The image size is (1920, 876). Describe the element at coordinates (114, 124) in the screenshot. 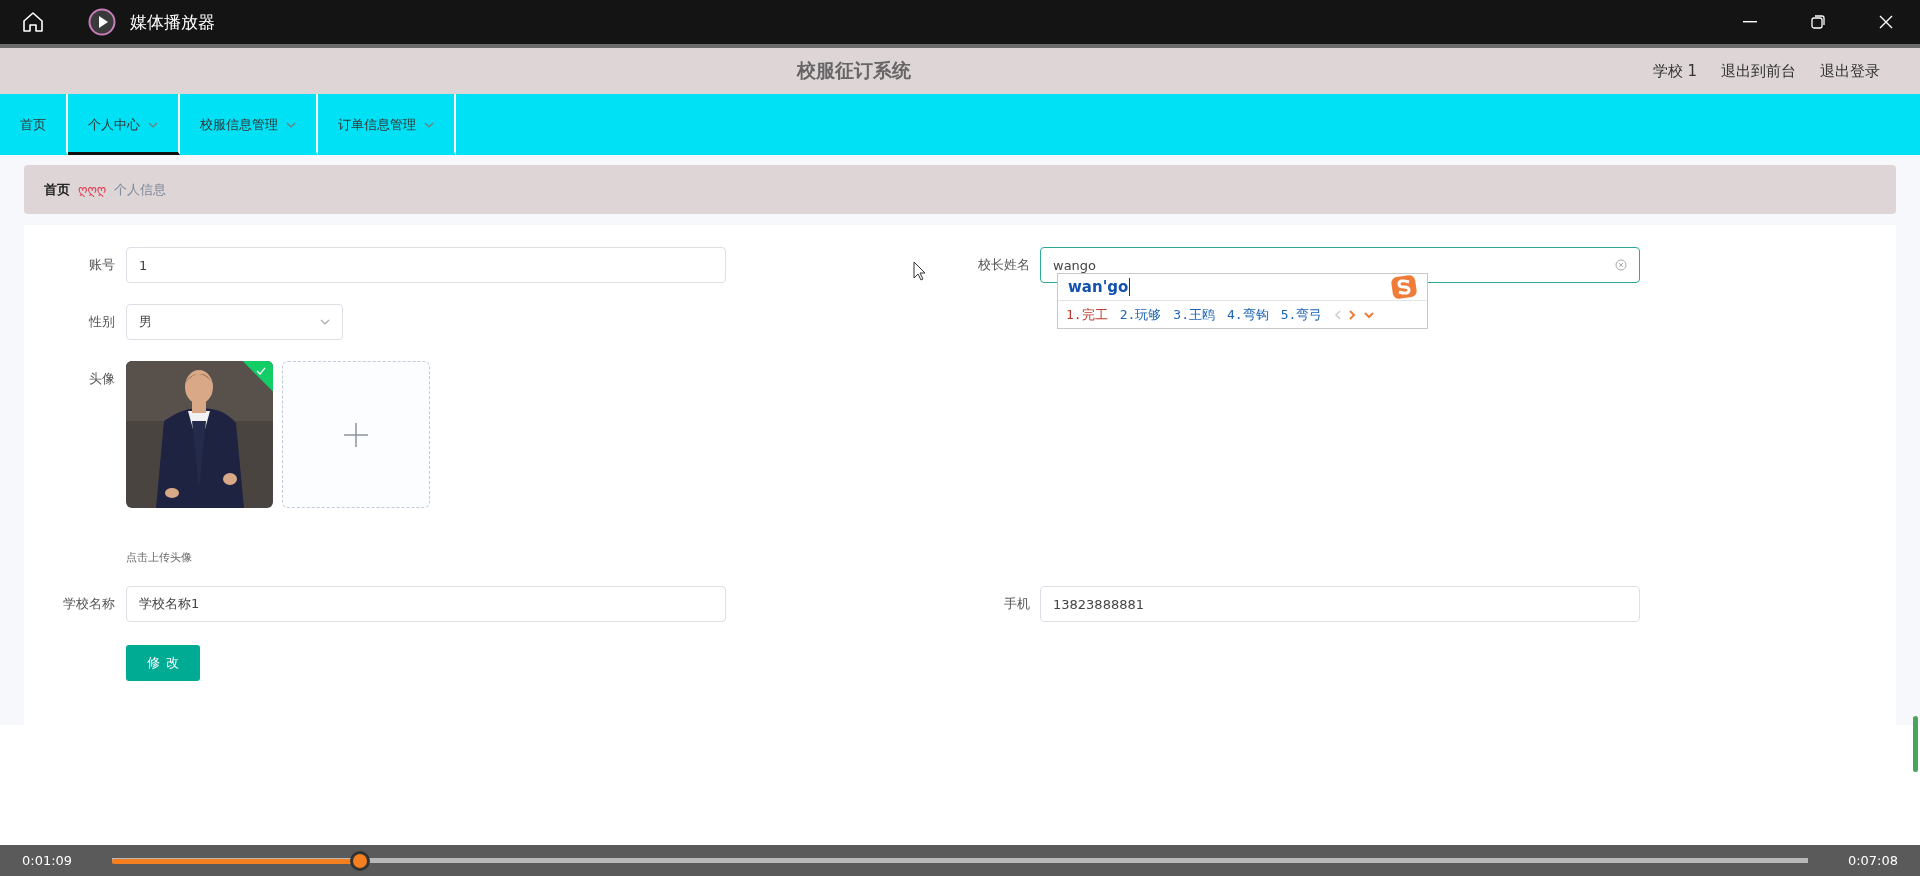

I see `nav-label: 个人中心` at that location.